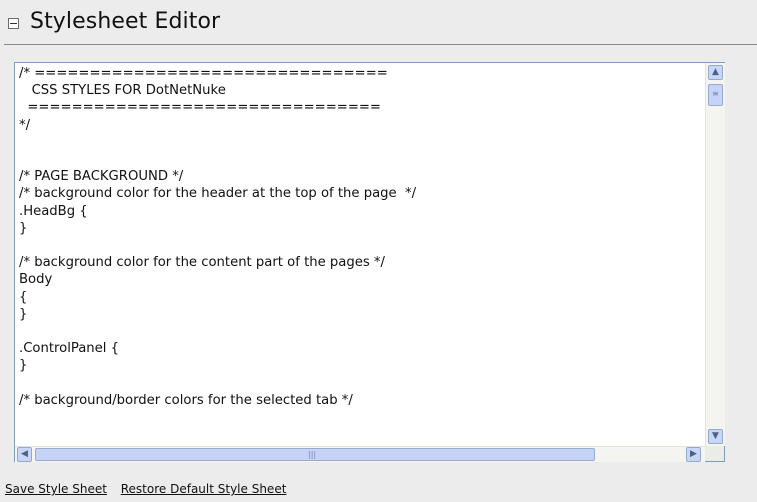 The image size is (757, 502). Describe the element at coordinates (715, 254) in the screenshot. I see `vertical-scrollbar: ▲ ≡ ▼` at that location.